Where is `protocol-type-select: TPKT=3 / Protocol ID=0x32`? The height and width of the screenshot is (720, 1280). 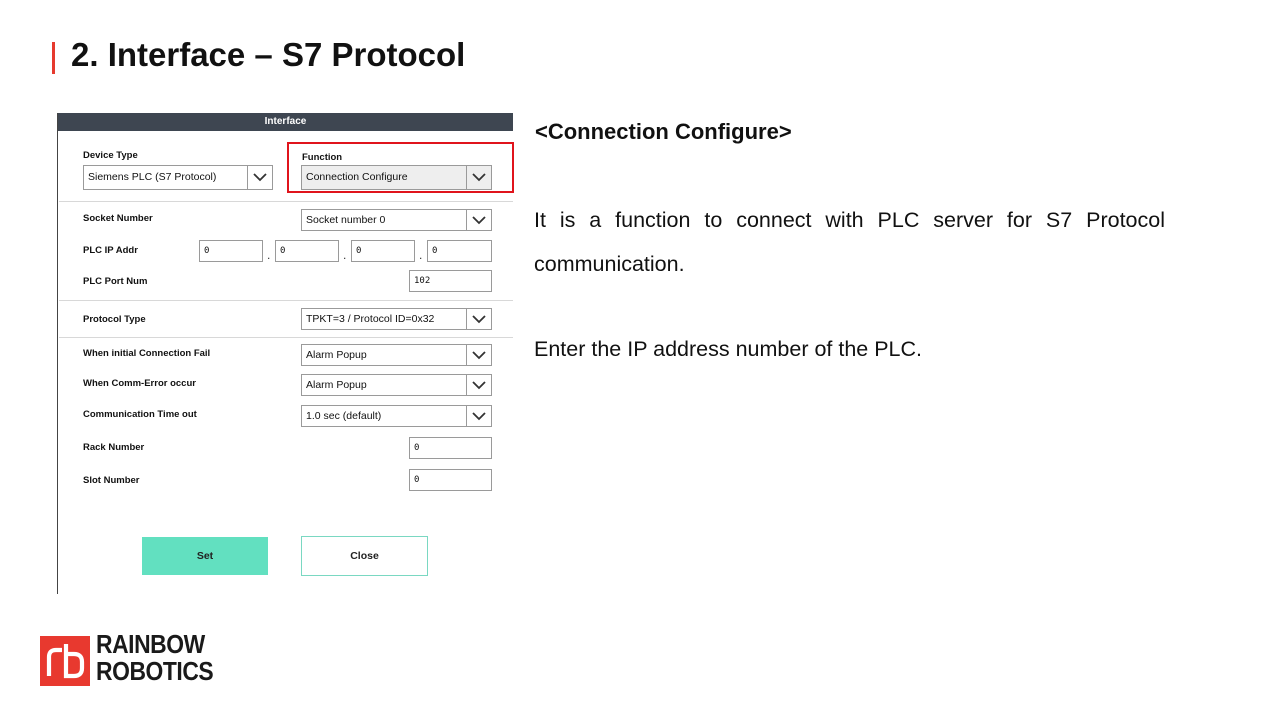 protocol-type-select: TPKT=3 / Protocol ID=0x32 is located at coordinates (396, 319).